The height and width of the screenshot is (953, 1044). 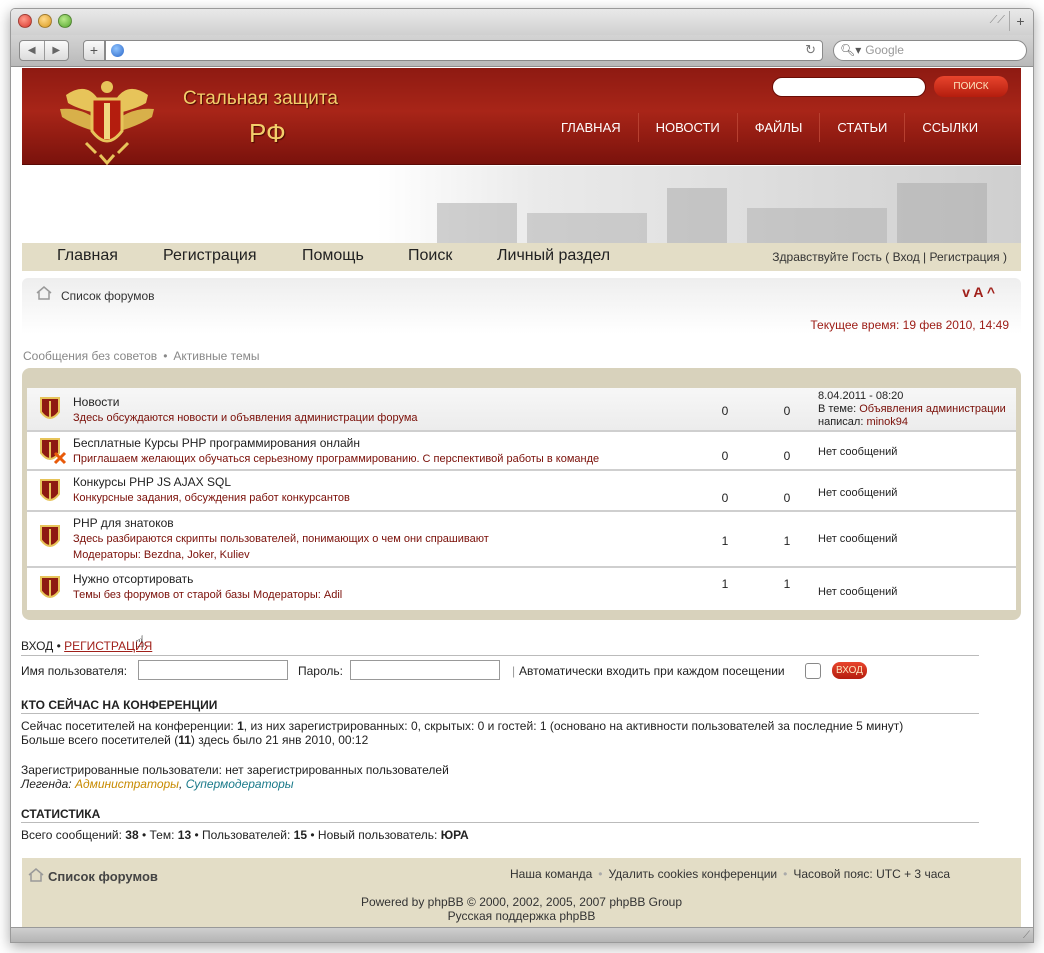 I want to click on forum-title: Нужно отсортировать, so click(x=133, y=579).